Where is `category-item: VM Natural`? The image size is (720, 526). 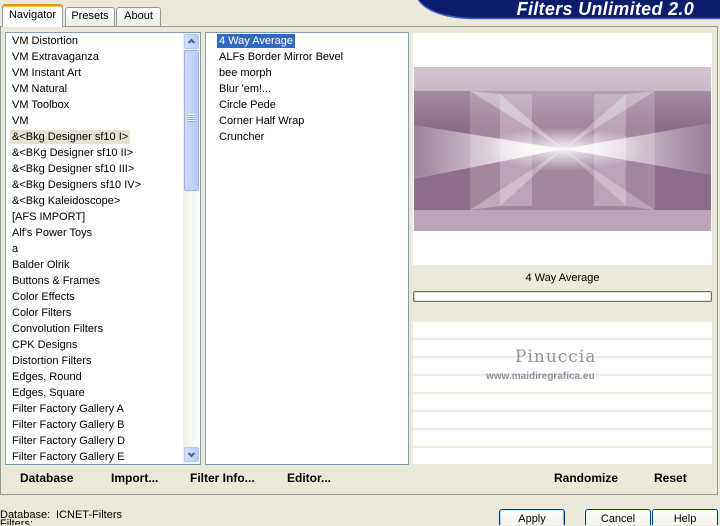
category-item: VM Natural is located at coordinates (94, 89).